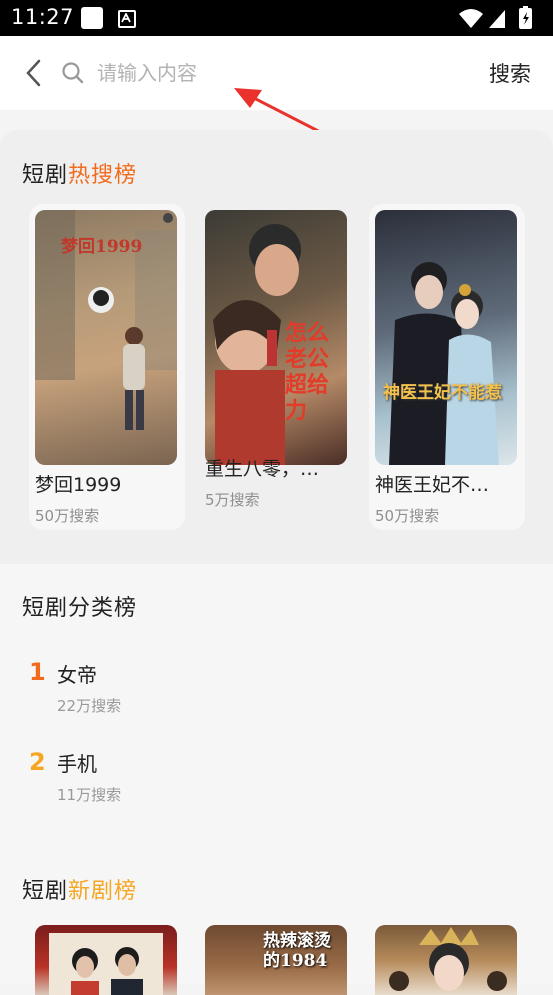 Image resolution: width=553 pixels, height=995 pixels. What do you see at coordinates (45, 891) in the screenshot?
I see `new-title-prefix: 短剧` at bounding box center [45, 891].